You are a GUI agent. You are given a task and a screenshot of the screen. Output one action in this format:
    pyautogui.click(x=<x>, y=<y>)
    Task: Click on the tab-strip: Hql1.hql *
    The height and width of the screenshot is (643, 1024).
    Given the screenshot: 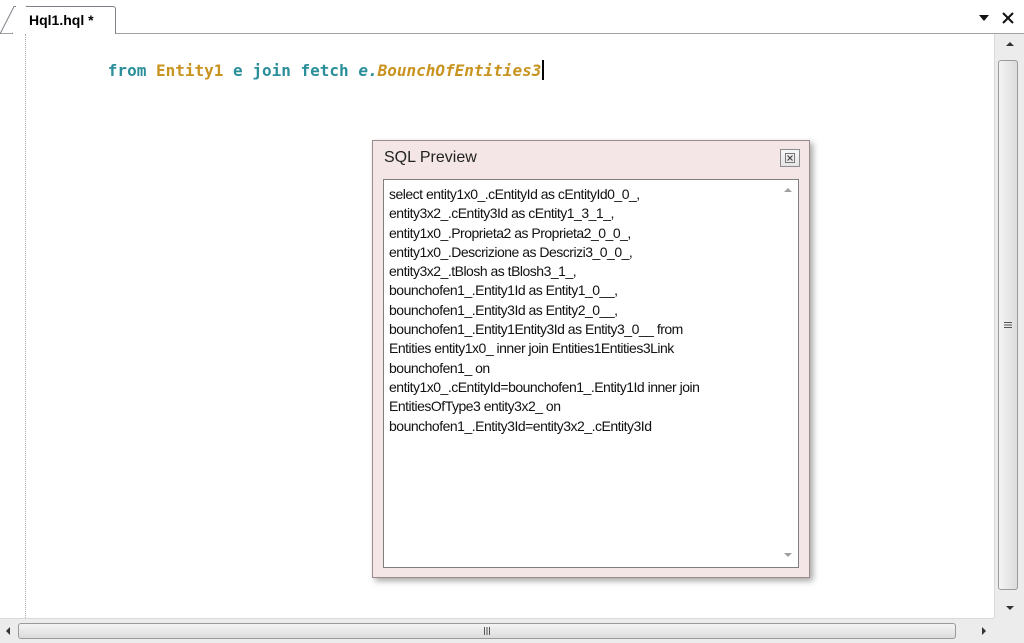 What is the action you would take?
    pyautogui.click(x=512, y=17)
    